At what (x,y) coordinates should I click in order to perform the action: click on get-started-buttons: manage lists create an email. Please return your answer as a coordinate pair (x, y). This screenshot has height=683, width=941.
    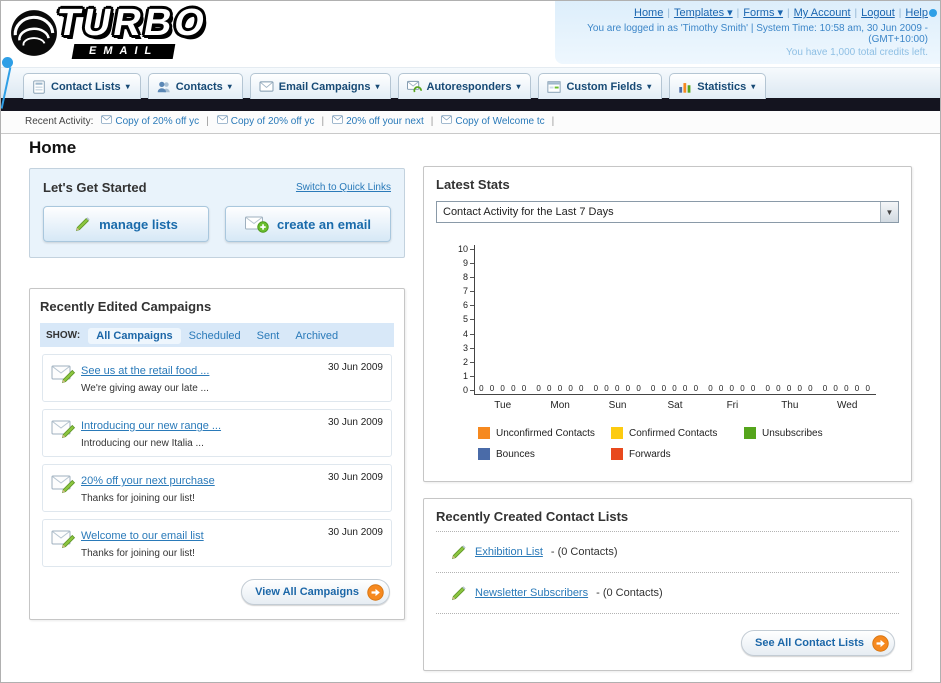
    Looking at the image, I should click on (217, 224).